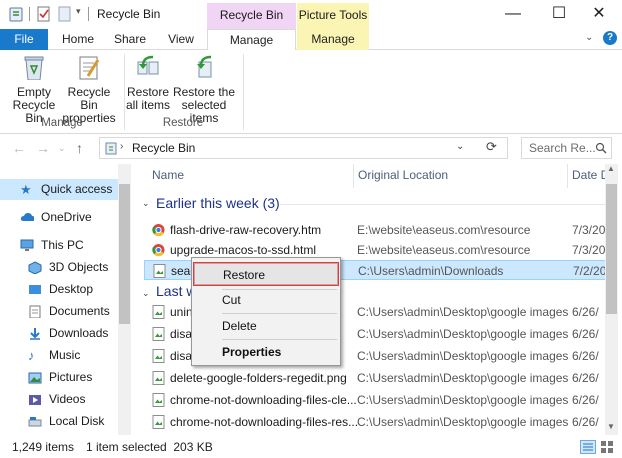 Image resolution: width=622 pixels, height=458 pixels. Describe the element at coordinates (35, 334) in the screenshot. I see `download-icon` at that location.